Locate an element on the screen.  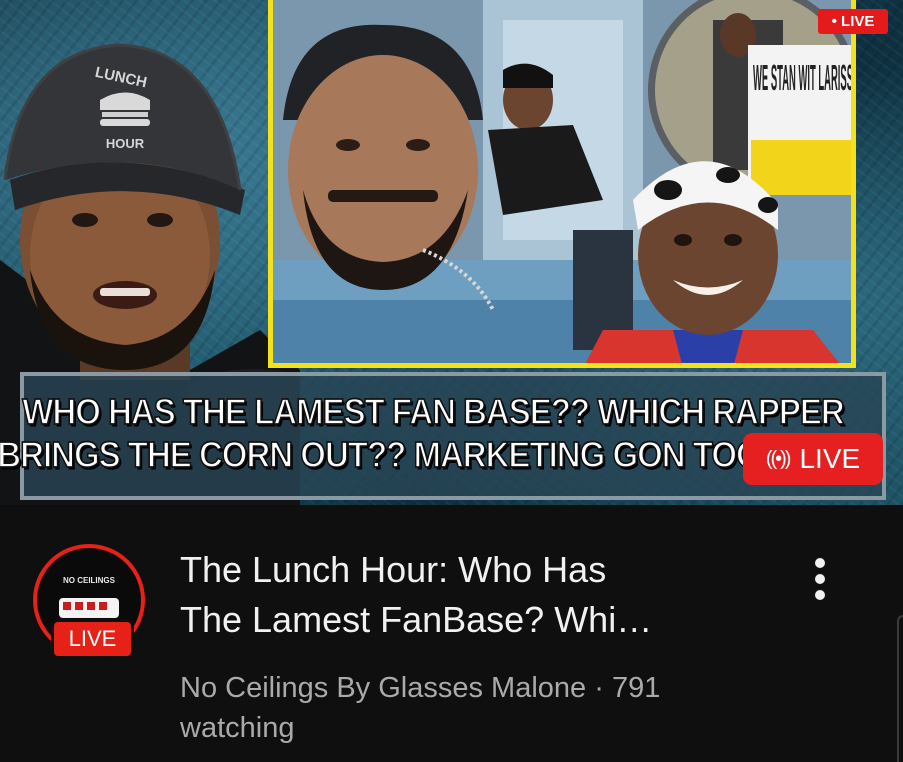
edge-panel is located at coordinates (900, 688).